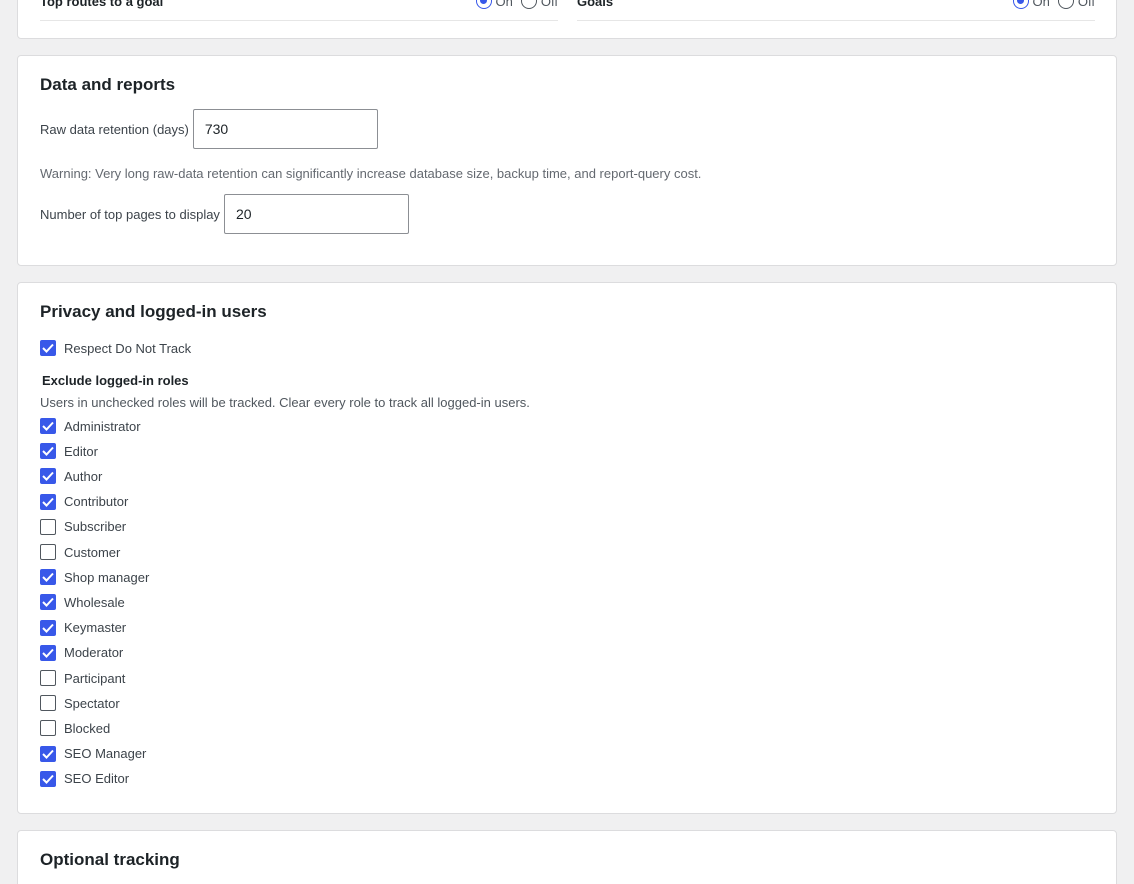  I want to click on dnt-label: Respect Do Not Track, so click(128, 348).